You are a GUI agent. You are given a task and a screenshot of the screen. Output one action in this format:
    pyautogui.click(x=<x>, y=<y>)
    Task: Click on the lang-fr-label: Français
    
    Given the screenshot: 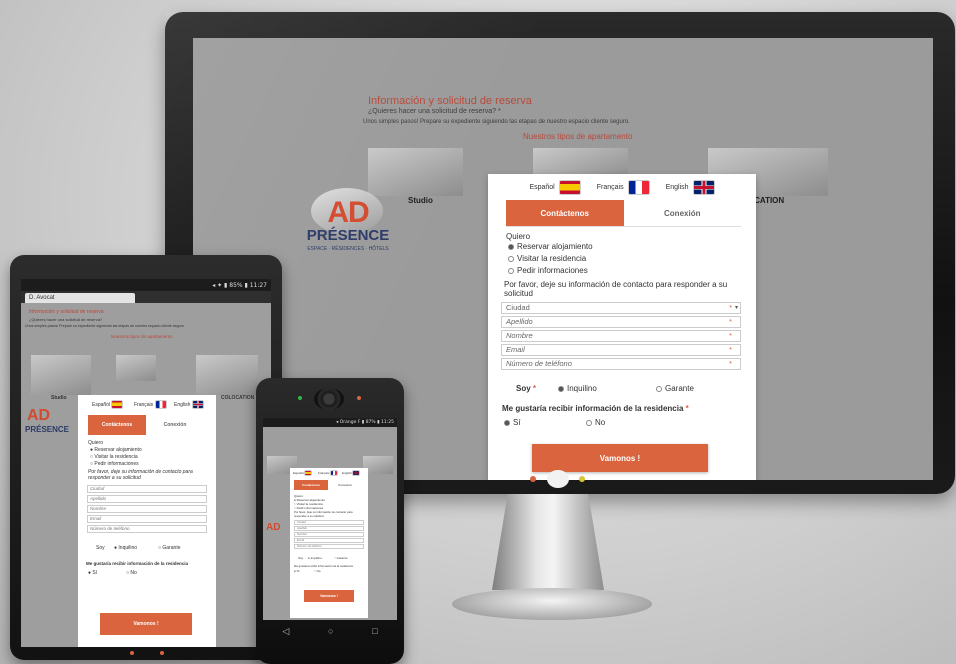 What is the action you would take?
    pyautogui.click(x=610, y=187)
    